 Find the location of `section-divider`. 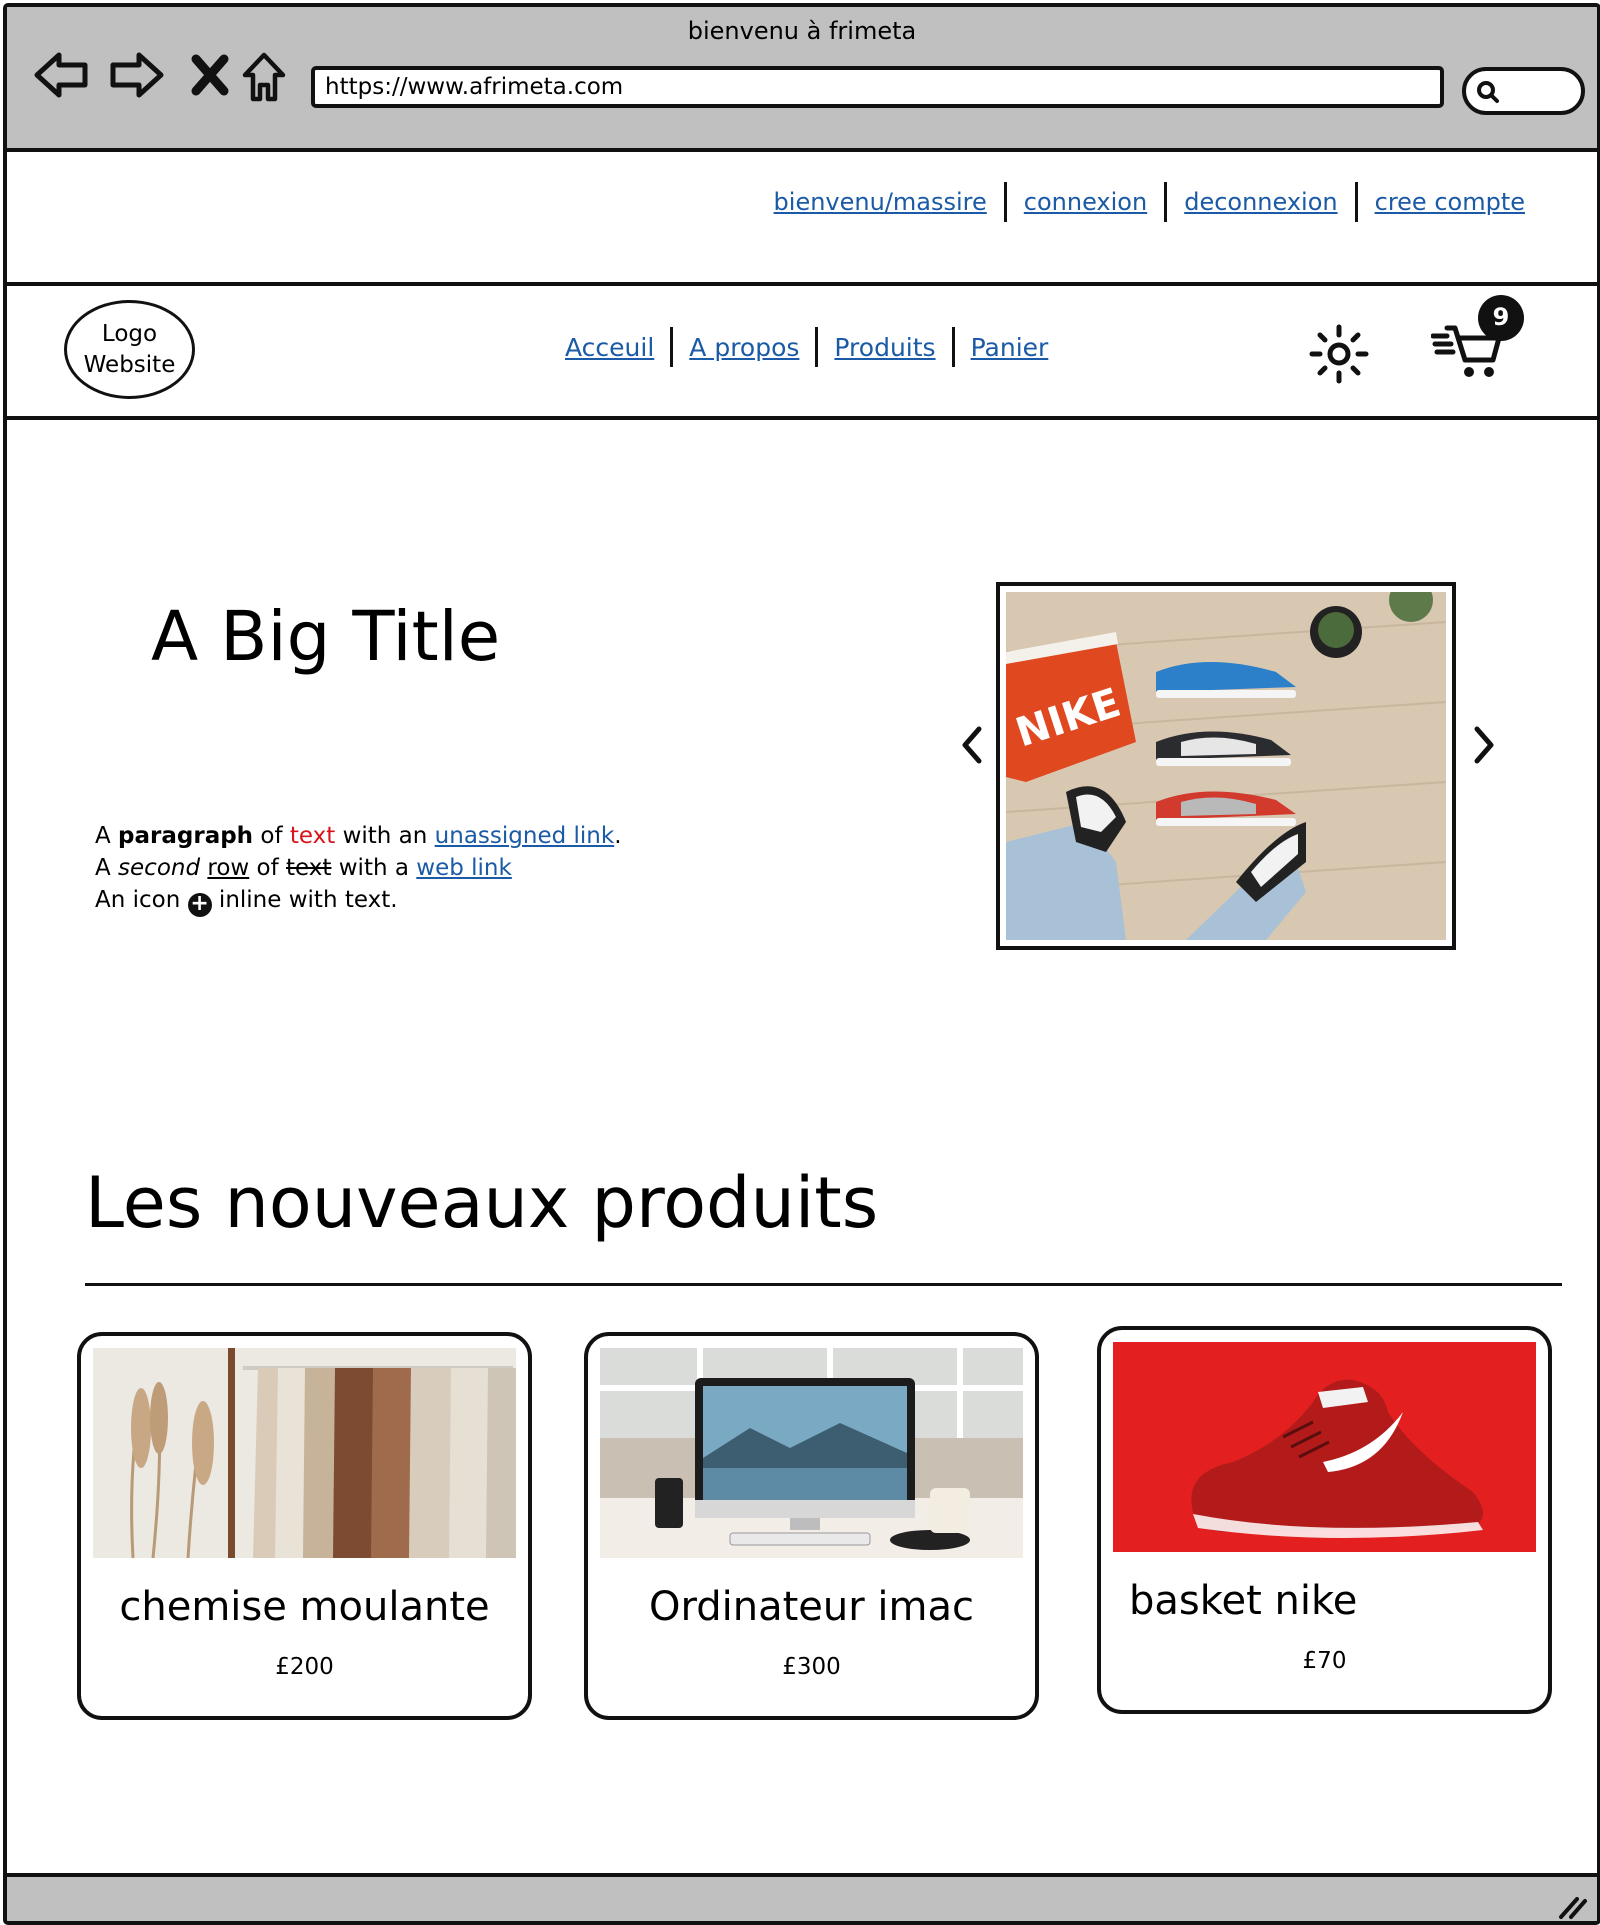

section-divider is located at coordinates (823, 1284).